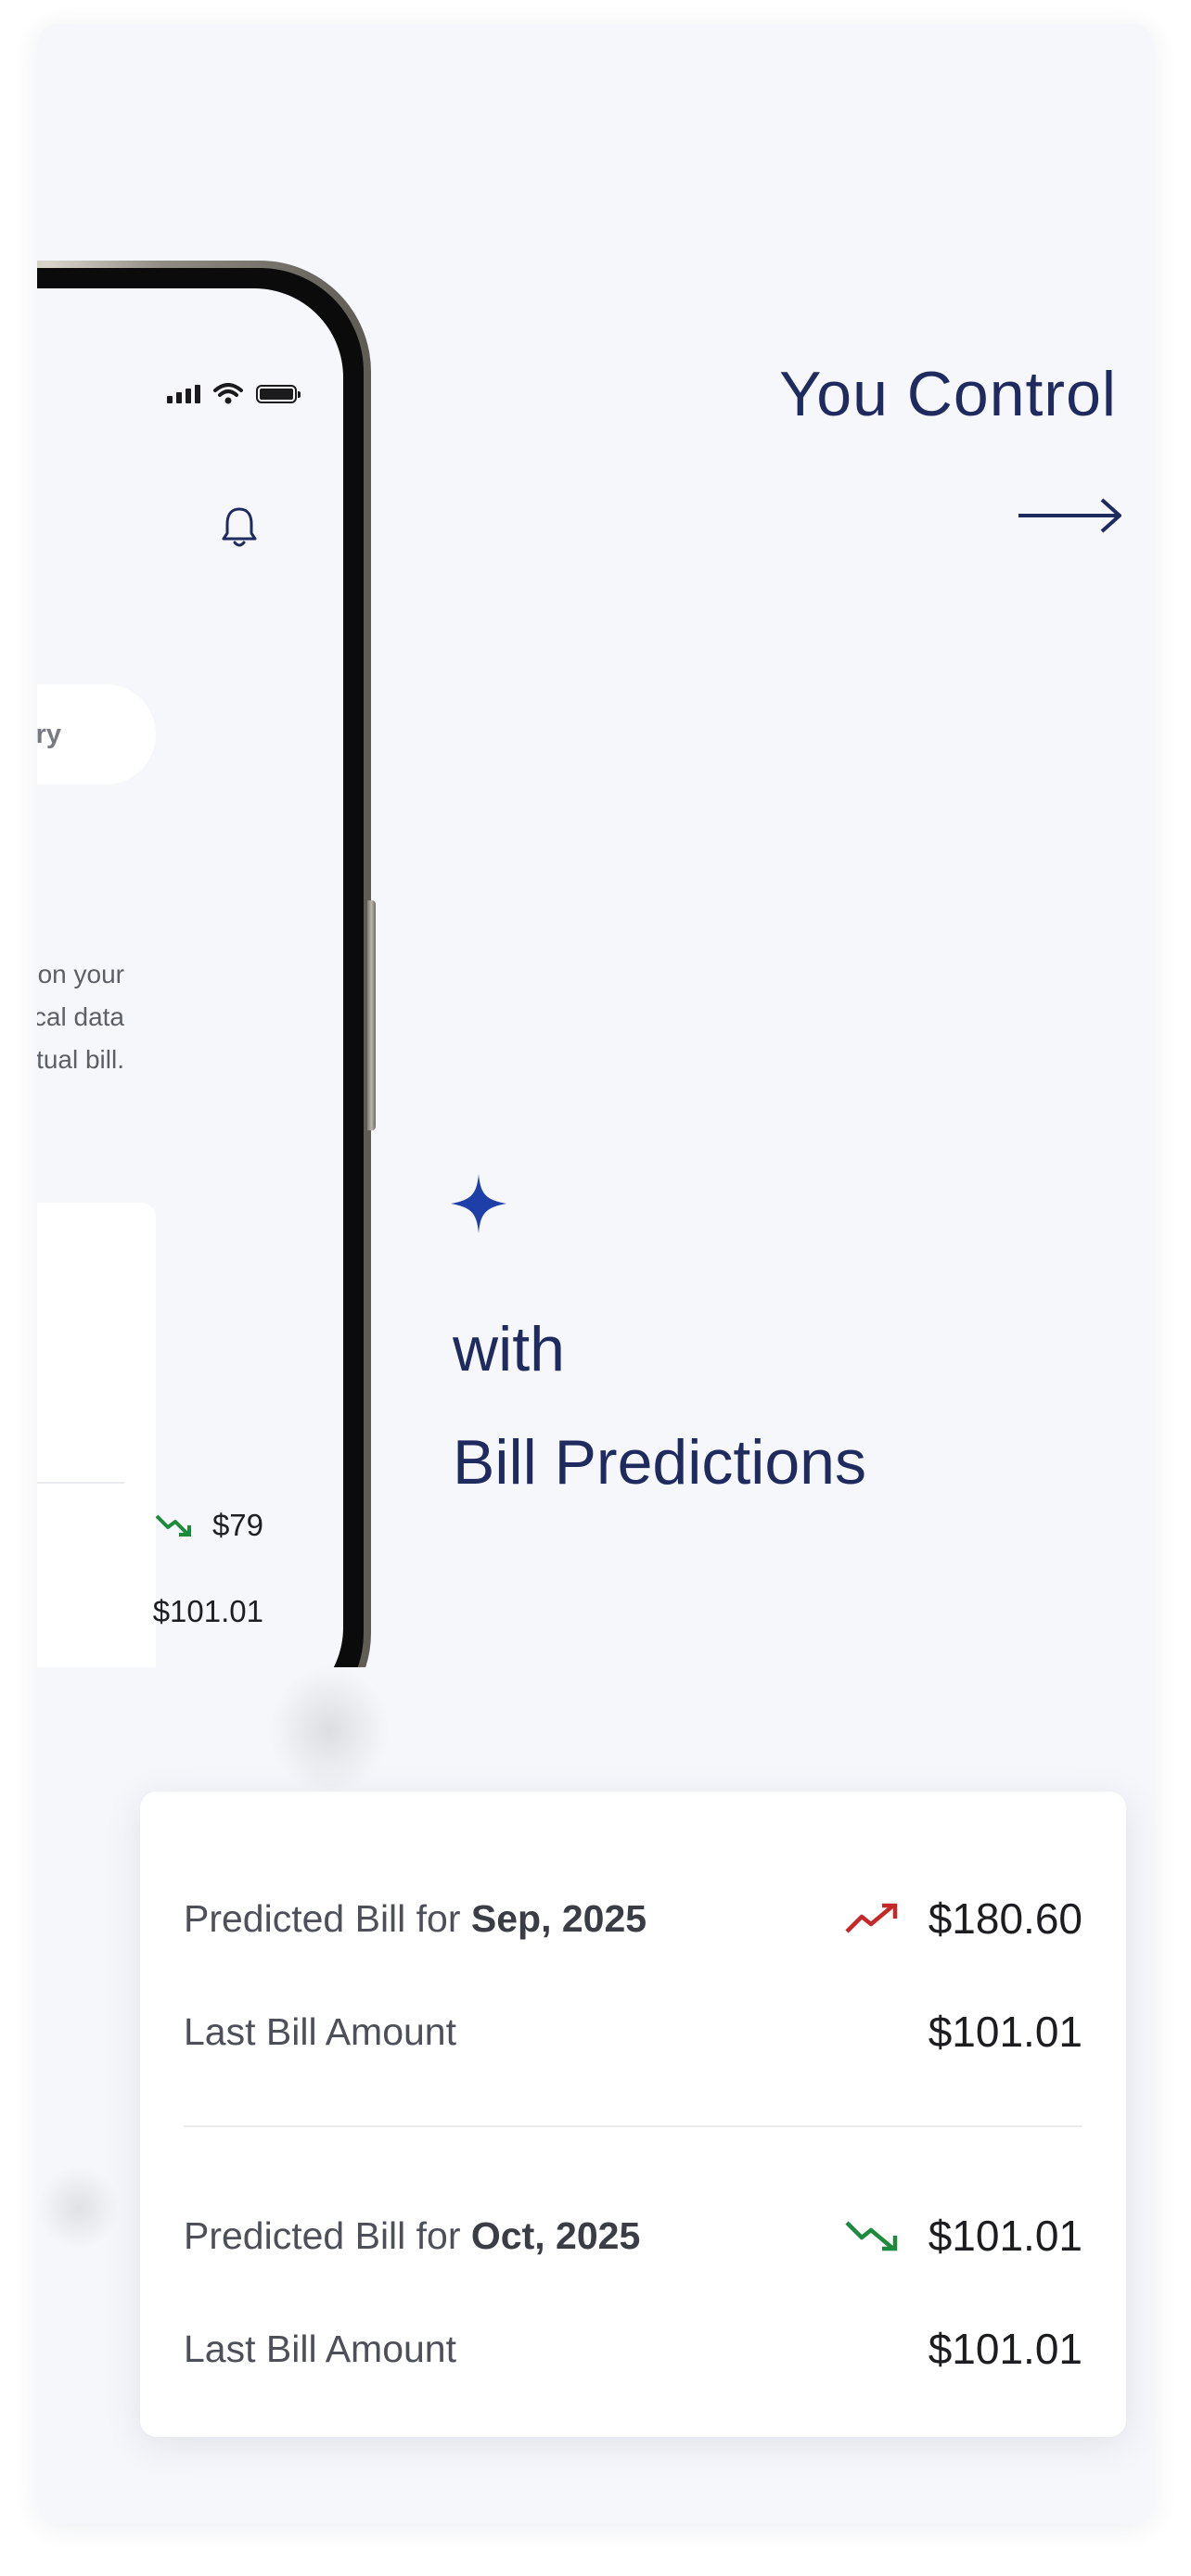  Describe the element at coordinates (80, 1017) in the screenshot. I see `prediction-description: d on your orical data ctual bill.` at that location.